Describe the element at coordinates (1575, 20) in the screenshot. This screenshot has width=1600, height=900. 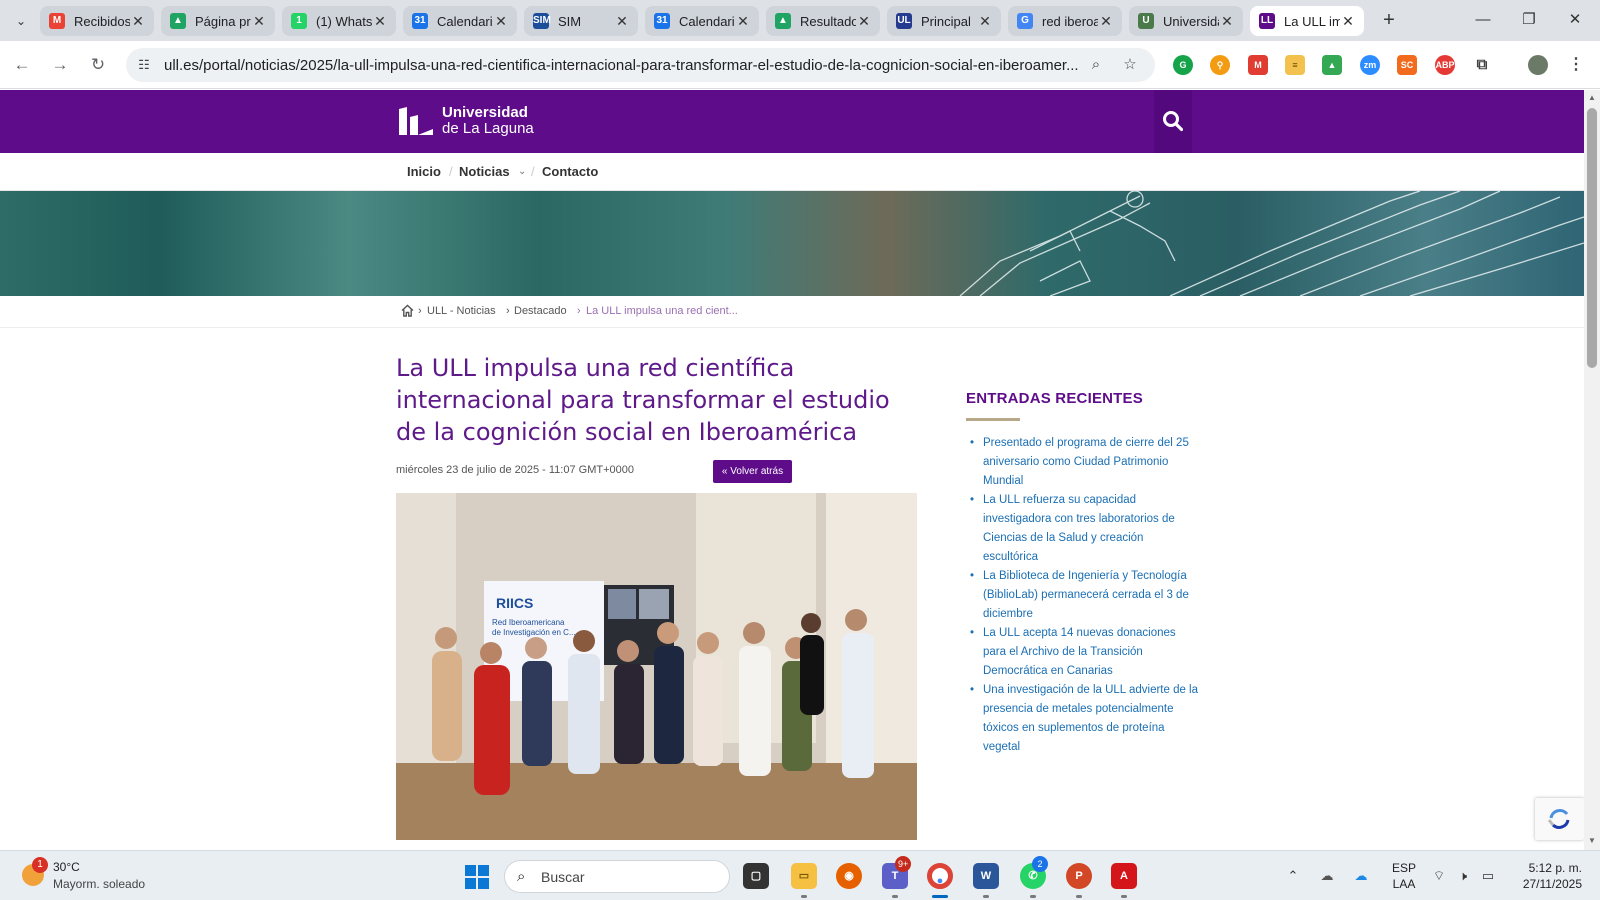
I see `close-window-button: ✕` at that location.